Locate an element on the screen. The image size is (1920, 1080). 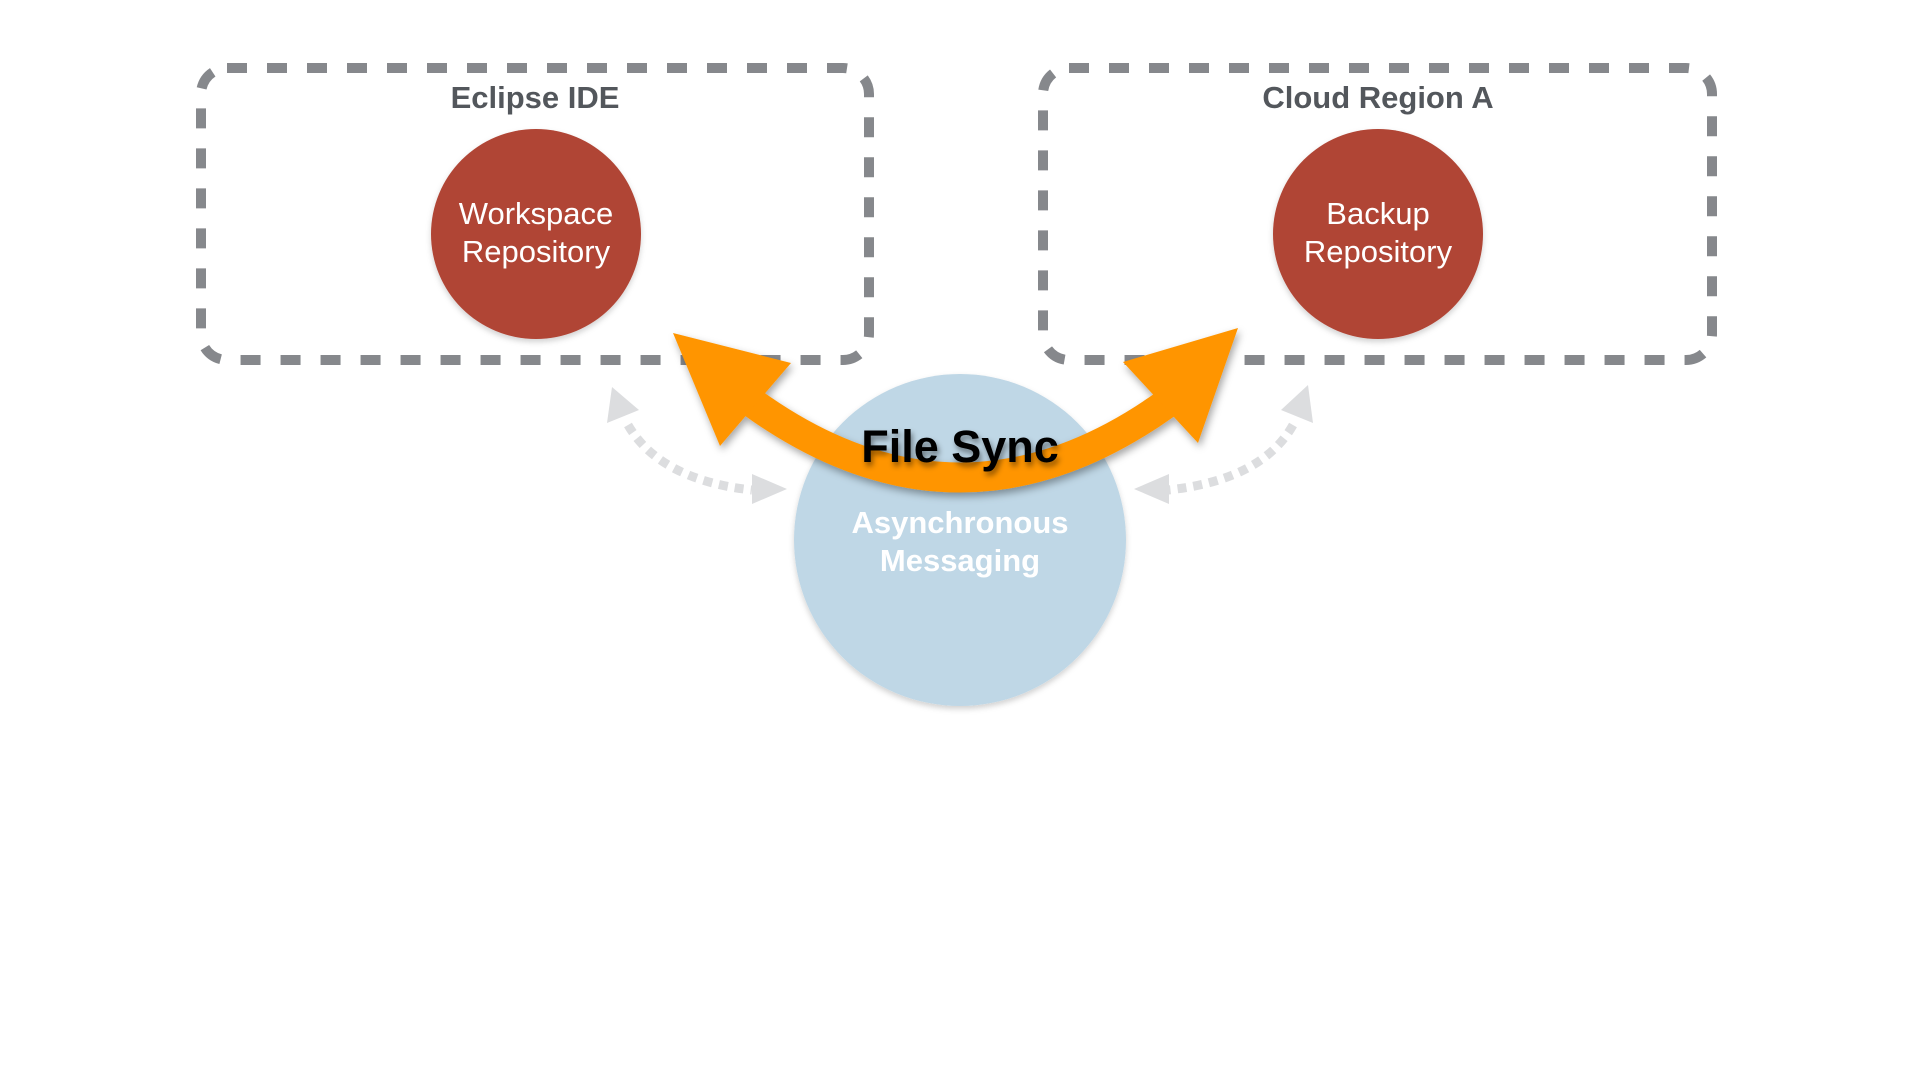
container-eclipse-ide: Eclipse IDE Workspace Repository is located at coordinates (535, 214).